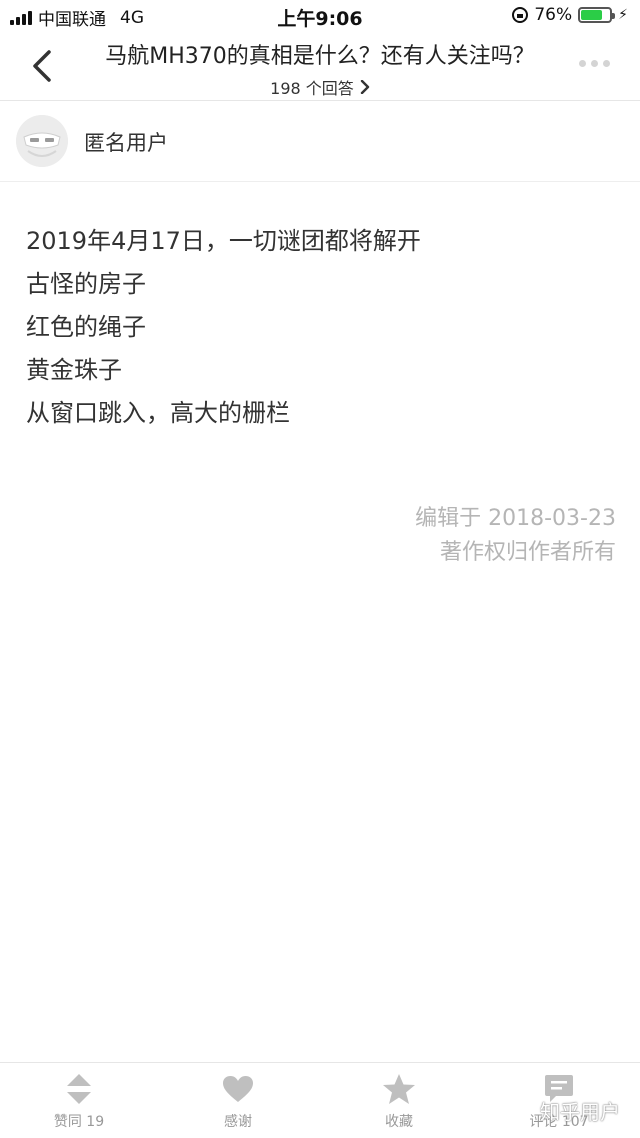 The width and height of the screenshot is (640, 1138). I want to click on answer-meta: 编辑于 2018-03-23 著作权归作者所有, so click(515, 536).